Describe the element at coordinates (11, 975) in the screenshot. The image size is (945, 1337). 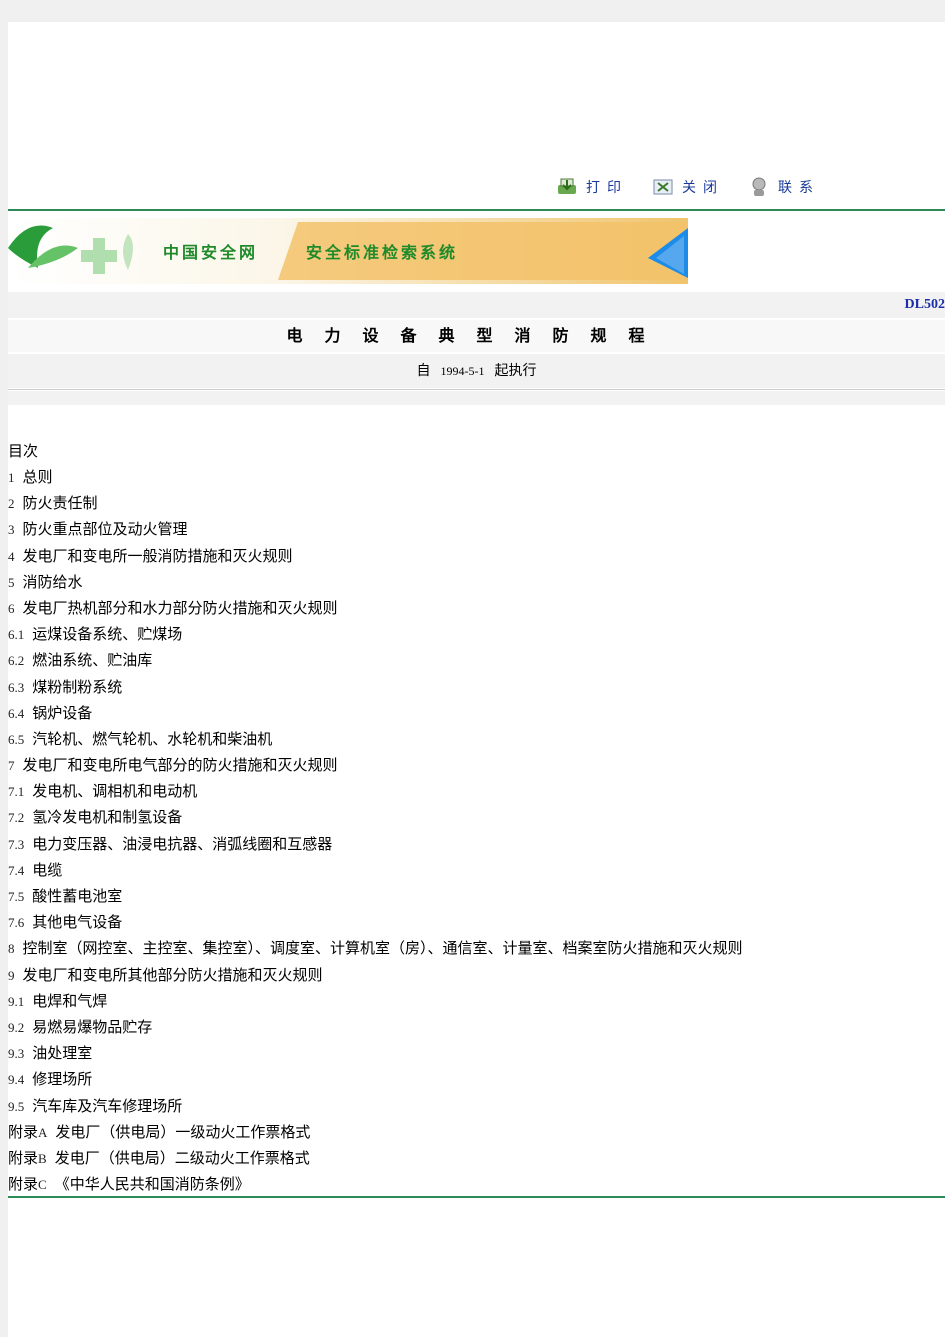
I see `toc-item-number: 9` at that location.